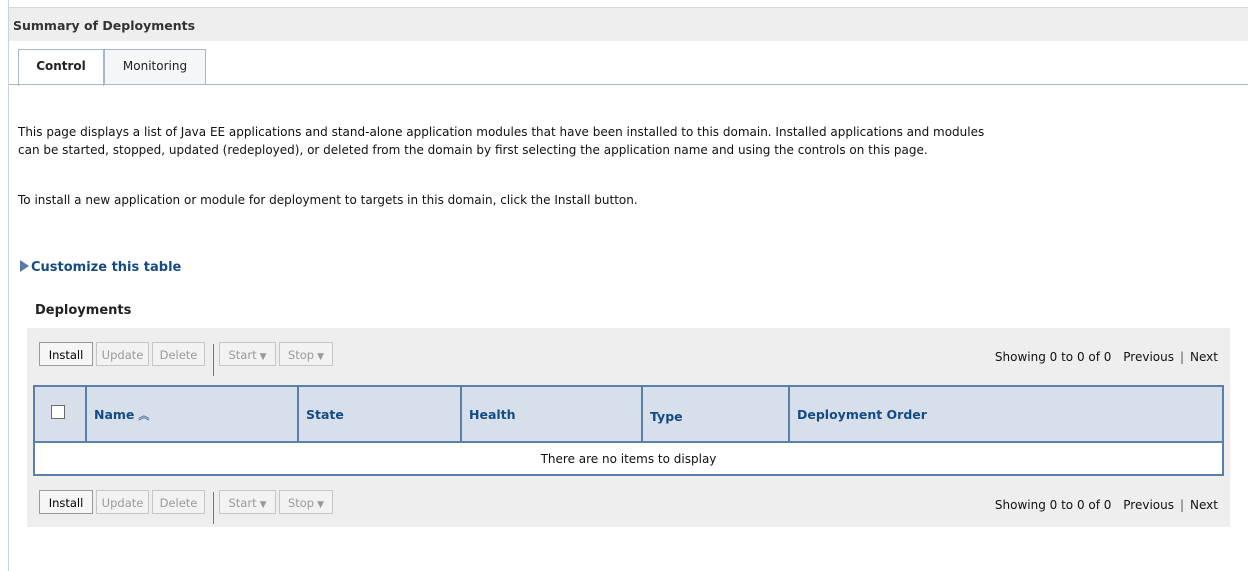 The width and height of the screenshot is (1248, 571). I want to click on frame-left-border, so click(8, 285).